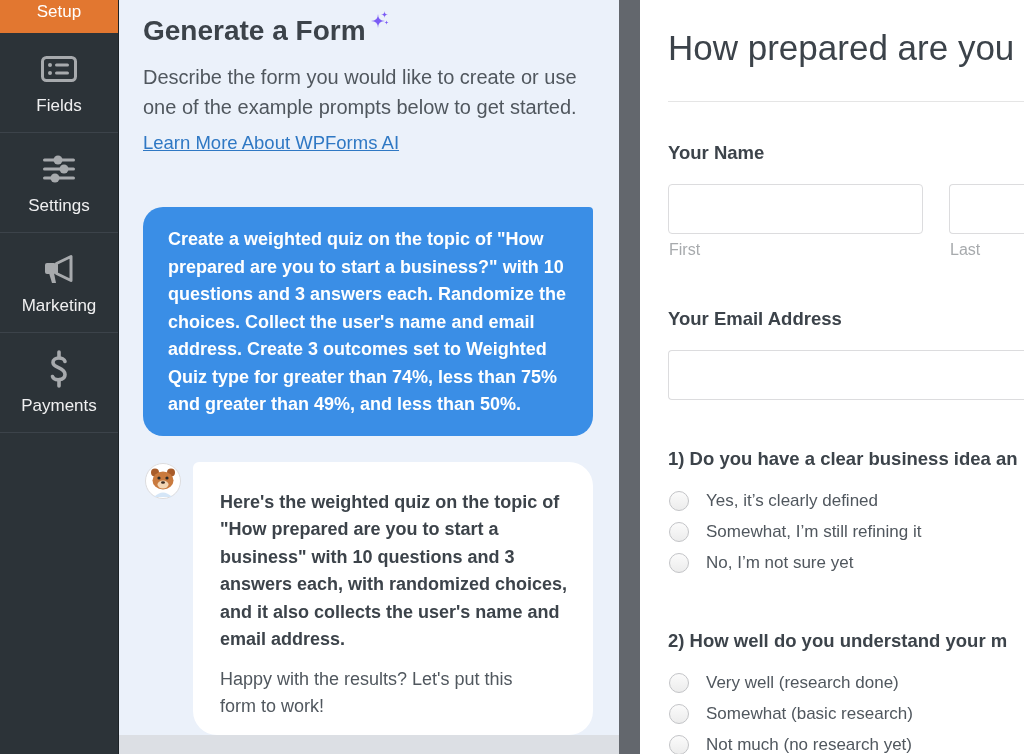 Image resolution: width=1024 pixels, height=754 pixels. What do you see at coordinates (965, 250) in the screenshot?
I see `field-sublabel: Last` at bounding box center [965, 250].